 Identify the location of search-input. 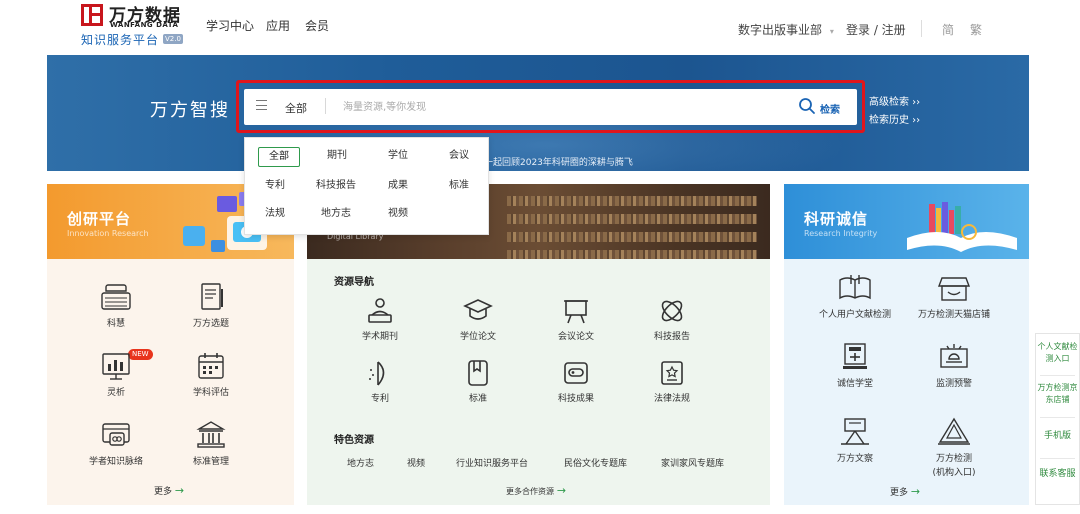
(558, 107).